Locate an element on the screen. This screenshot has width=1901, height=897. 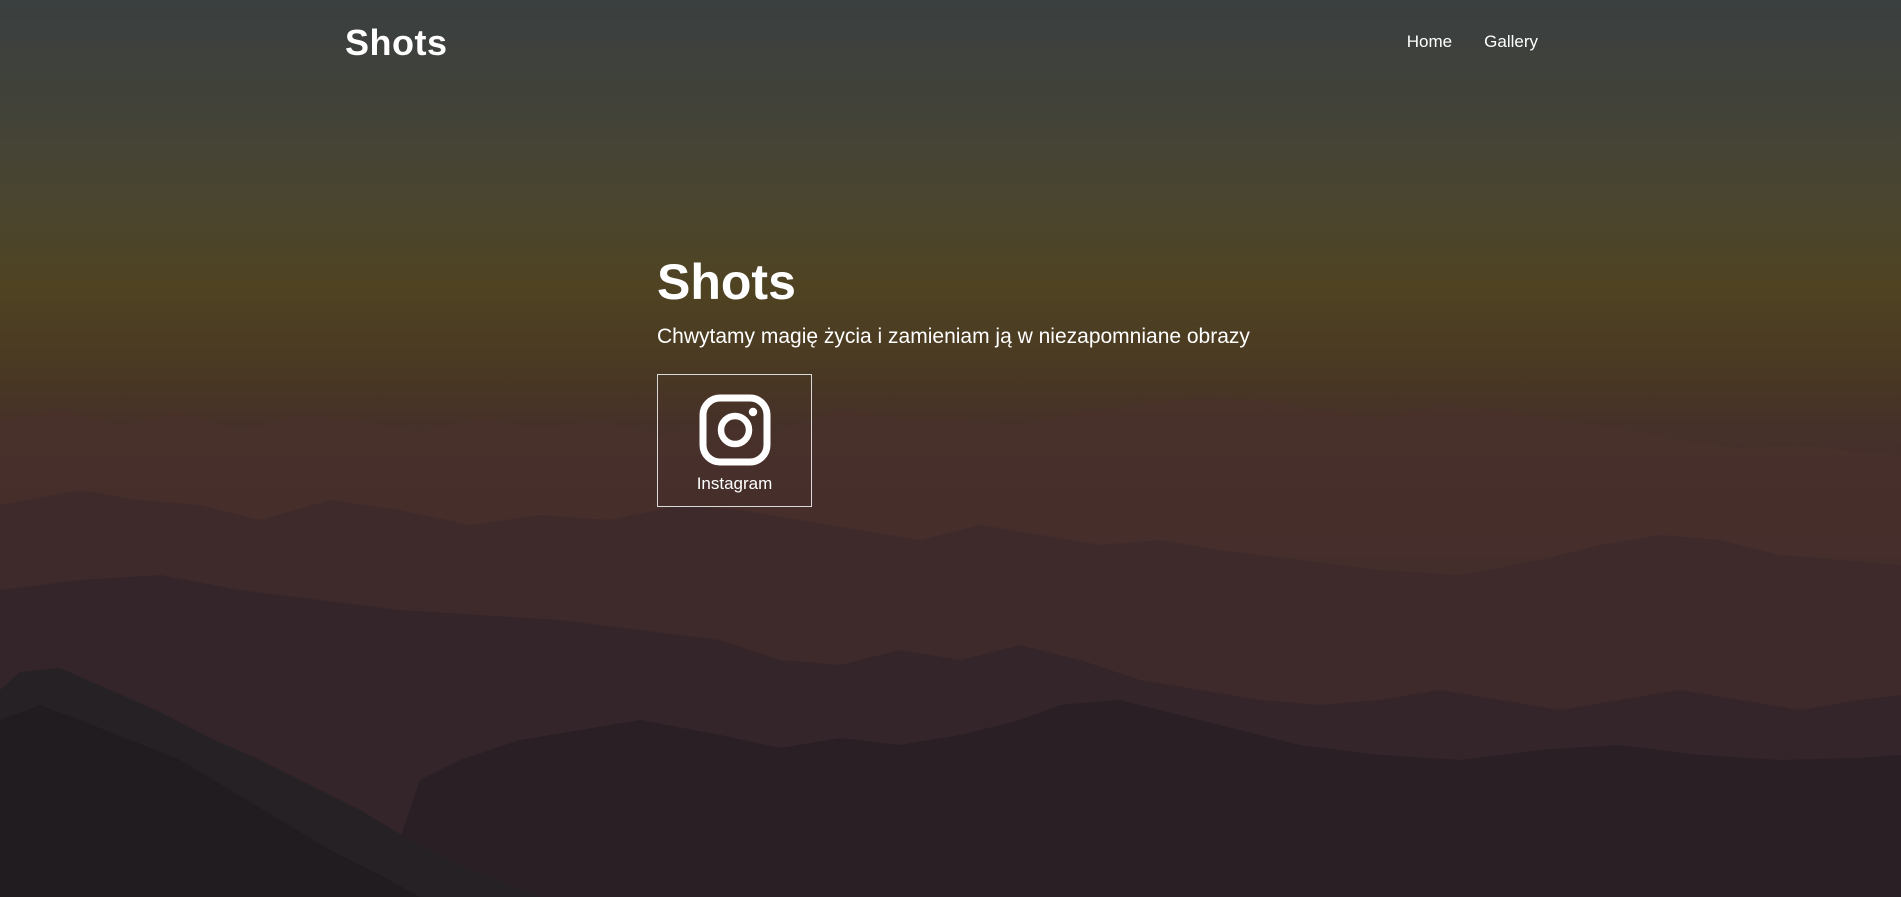
hero-title: Shots is located at coordinates (726, 282).